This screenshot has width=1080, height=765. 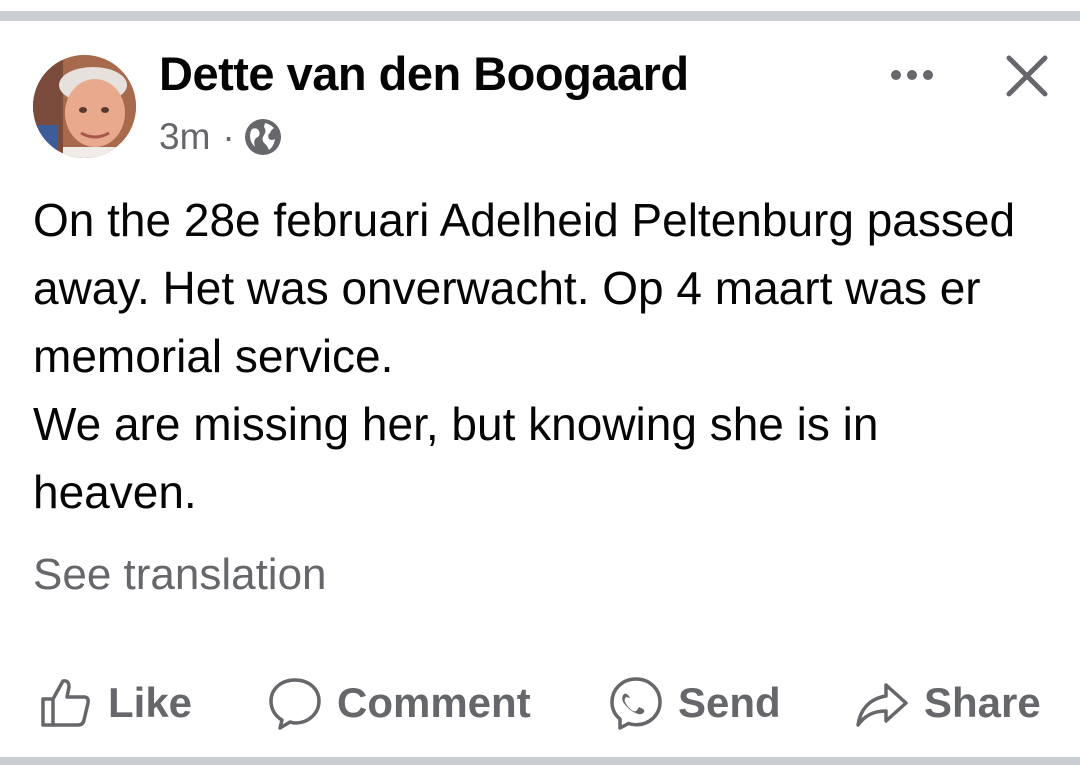 I want to click on share-label: Share, so click(x=982, y=702).